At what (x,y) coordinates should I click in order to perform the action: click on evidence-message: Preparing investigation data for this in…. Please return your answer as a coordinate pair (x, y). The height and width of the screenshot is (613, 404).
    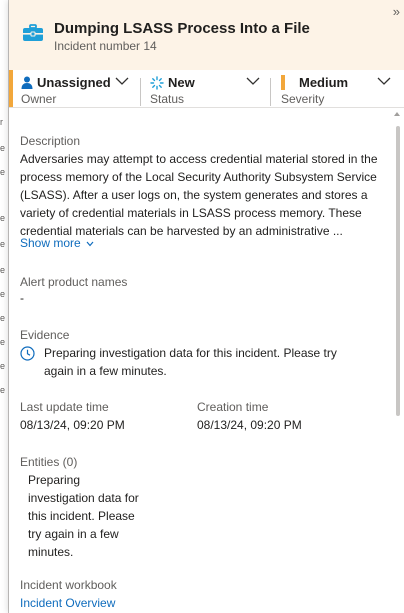
    Looking at the image, I should click on (214, 362).